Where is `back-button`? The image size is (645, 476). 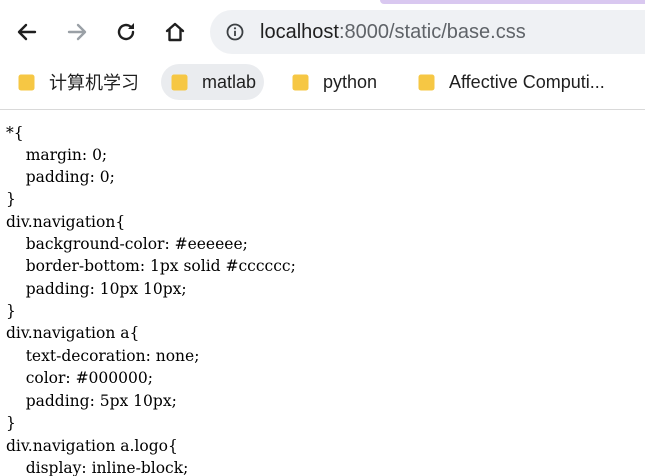 back-button is located at coordinates (27, 32).